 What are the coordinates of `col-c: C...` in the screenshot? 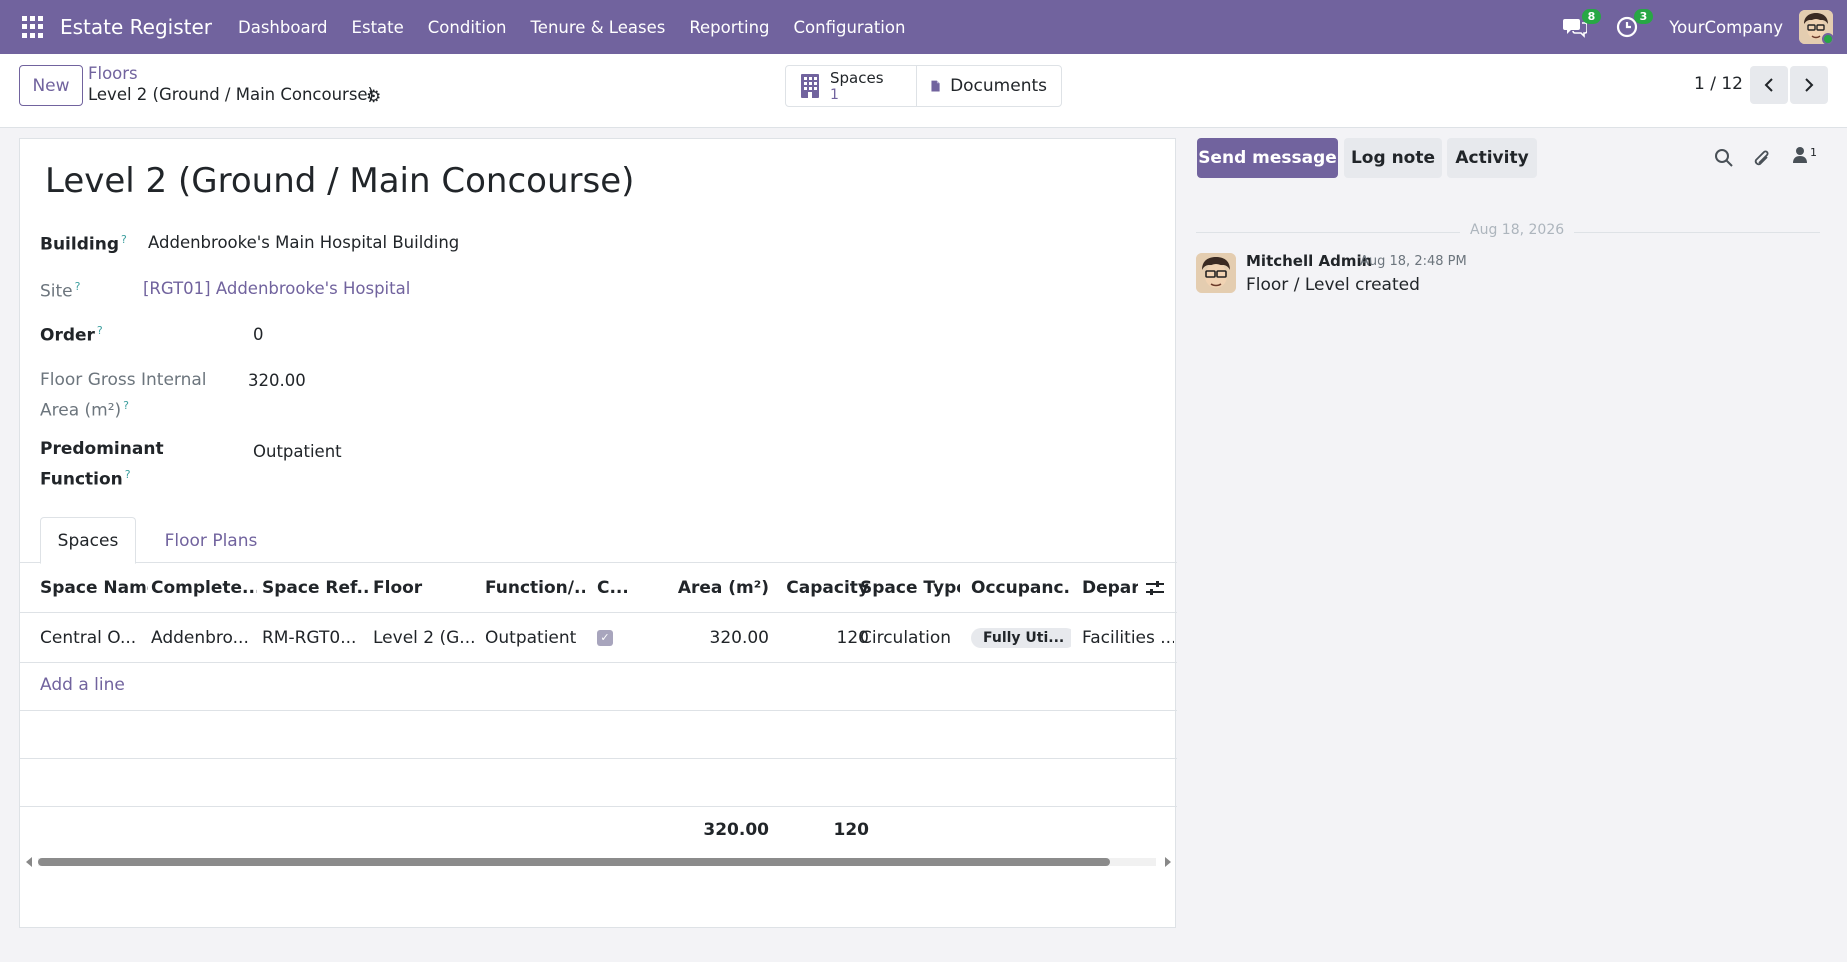 It's located at (612, 587).